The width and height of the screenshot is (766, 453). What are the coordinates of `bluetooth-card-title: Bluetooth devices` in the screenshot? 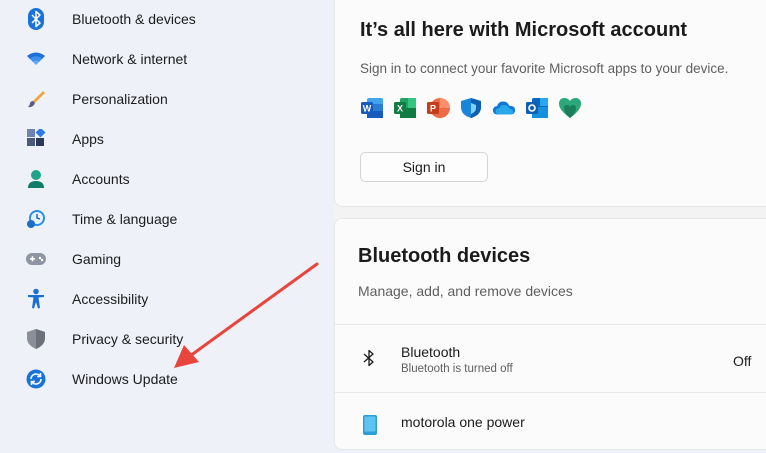 It's located at (444, 256).